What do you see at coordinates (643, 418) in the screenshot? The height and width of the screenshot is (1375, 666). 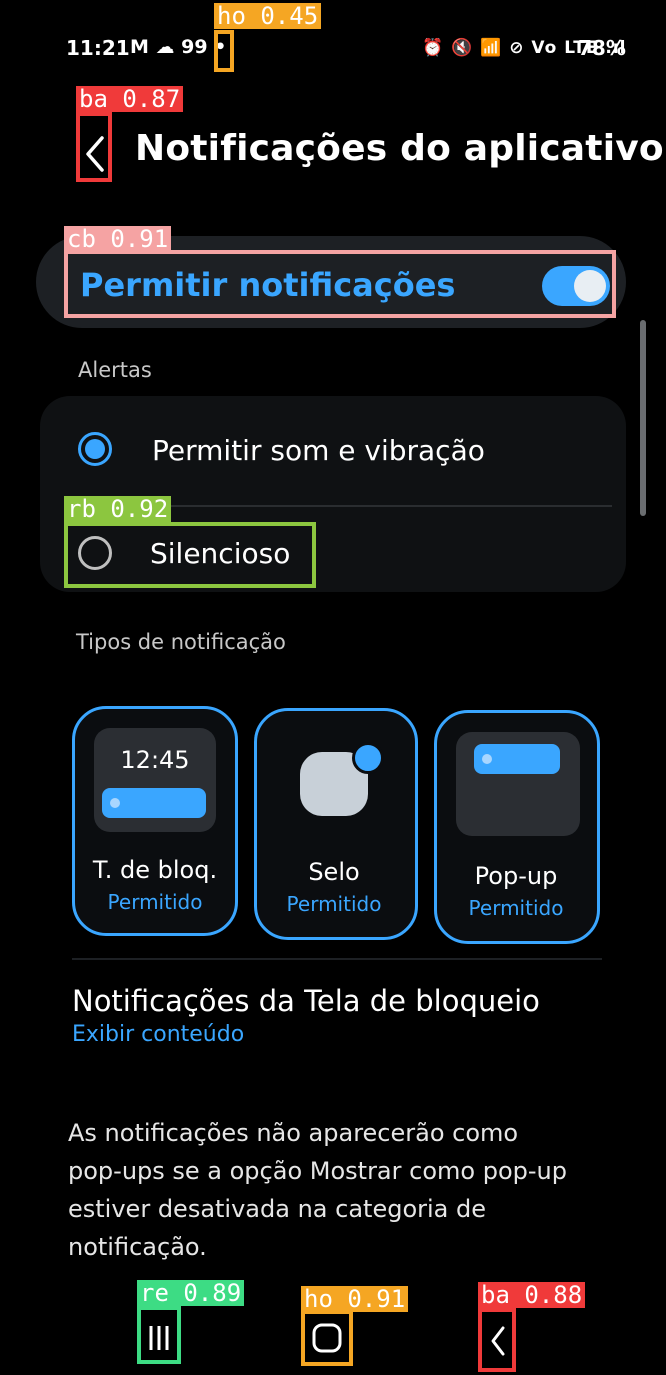 I see `scrollbar` at bounding box center [643, 418].